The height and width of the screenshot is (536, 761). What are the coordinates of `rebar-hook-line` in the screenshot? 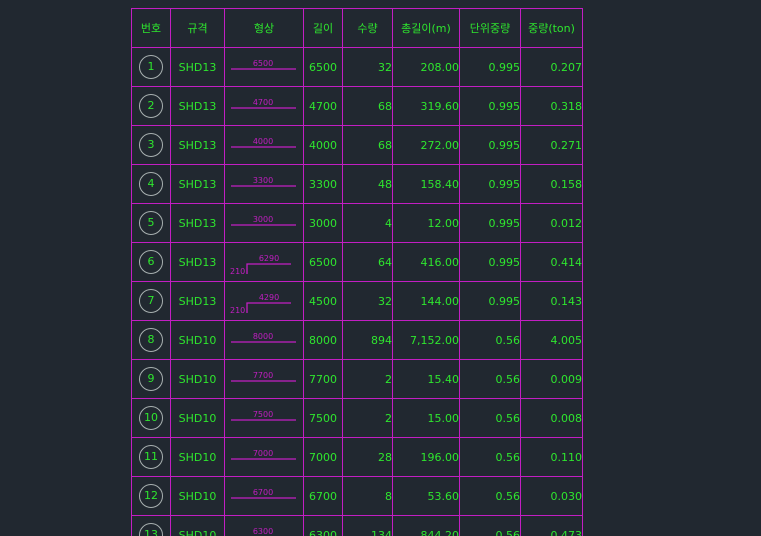 It's located at (268, 268).